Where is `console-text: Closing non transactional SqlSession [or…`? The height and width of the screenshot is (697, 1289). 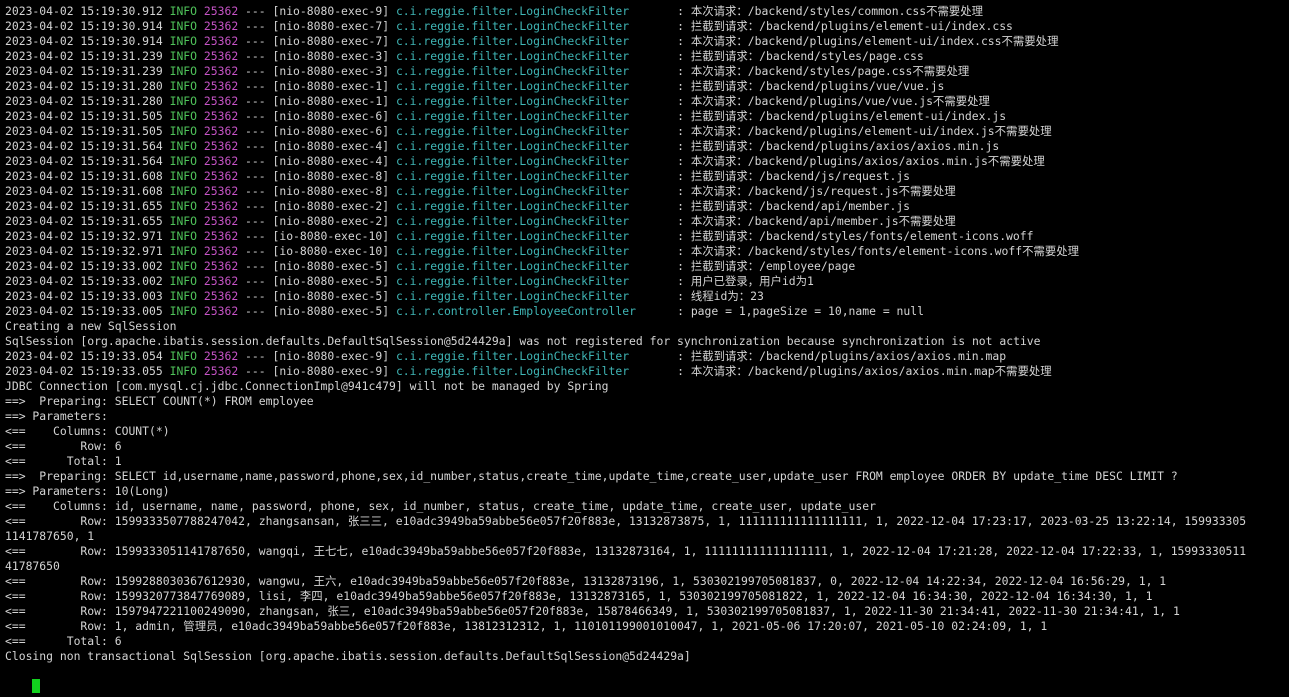
console-text: Closing non transactional SqlSession [or… is located at coordinates (348, 656).